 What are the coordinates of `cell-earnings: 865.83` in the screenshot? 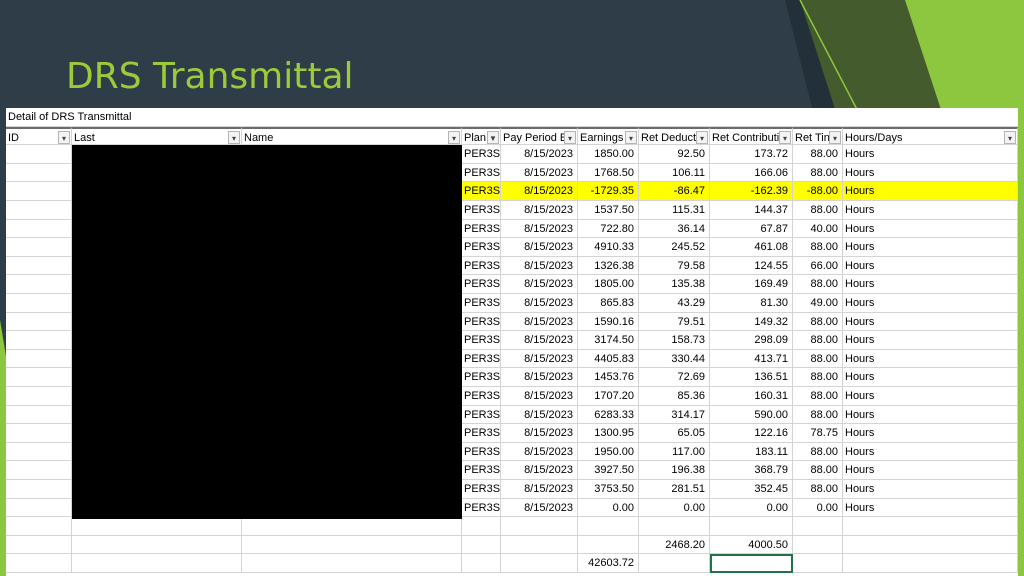 It's located at (608, 303).